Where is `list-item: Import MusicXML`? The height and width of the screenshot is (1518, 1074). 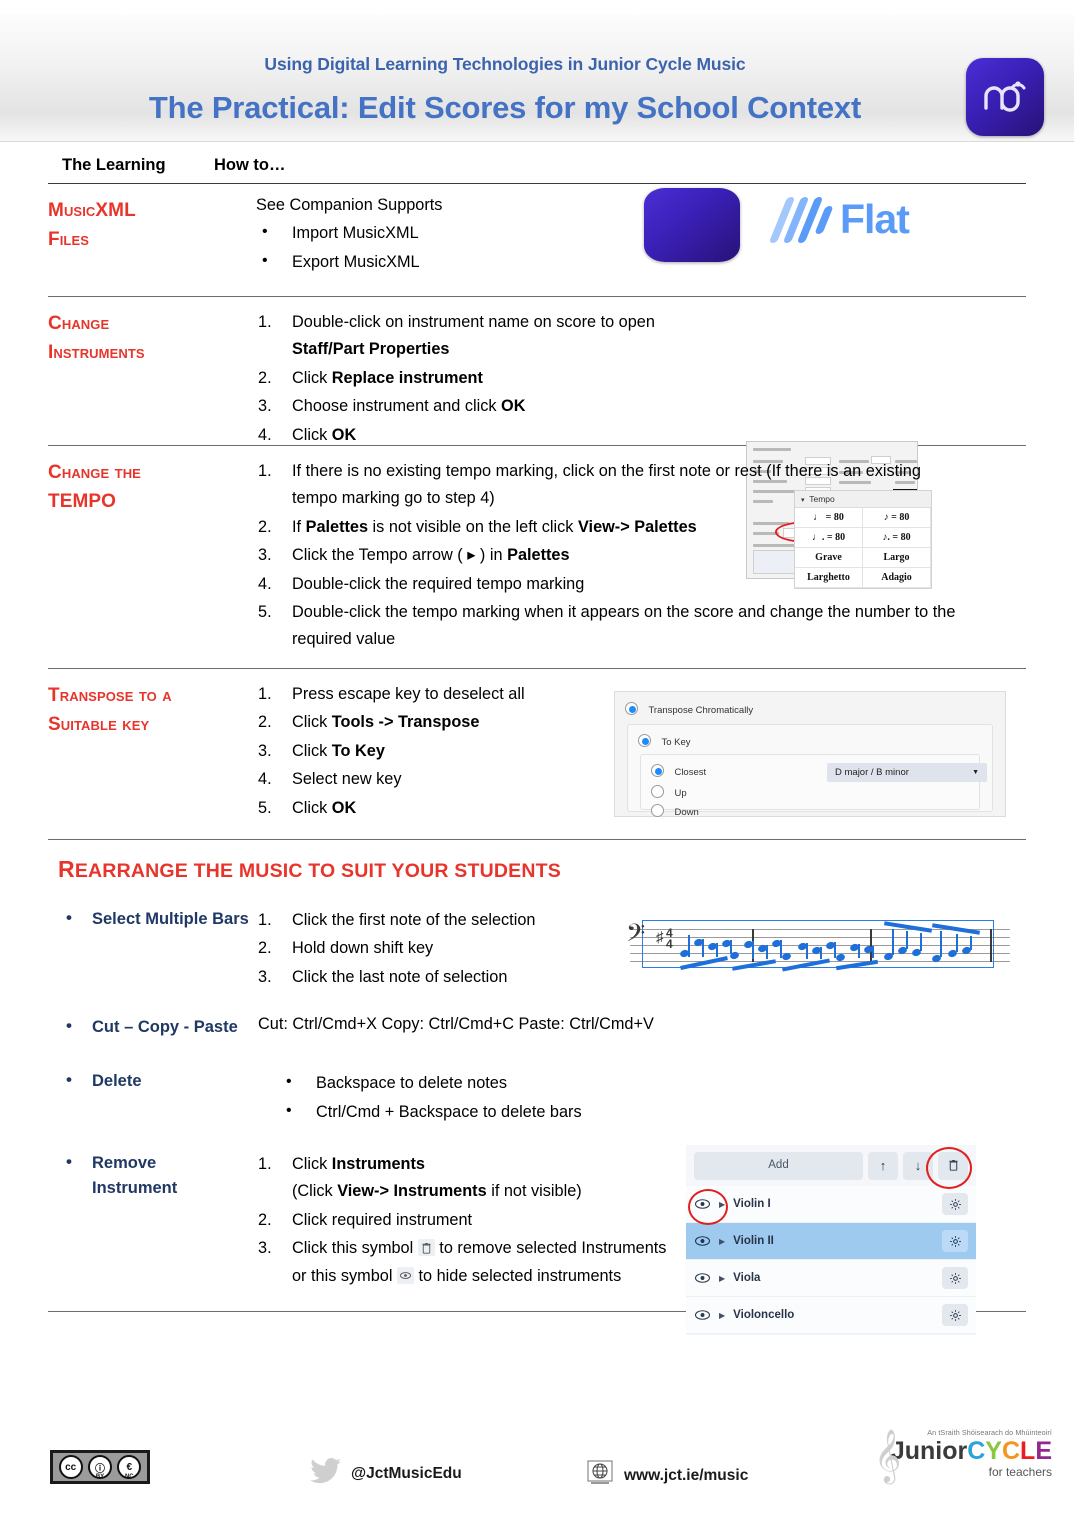 list-item: Import MusicXML is located at coordinates (641, 233).